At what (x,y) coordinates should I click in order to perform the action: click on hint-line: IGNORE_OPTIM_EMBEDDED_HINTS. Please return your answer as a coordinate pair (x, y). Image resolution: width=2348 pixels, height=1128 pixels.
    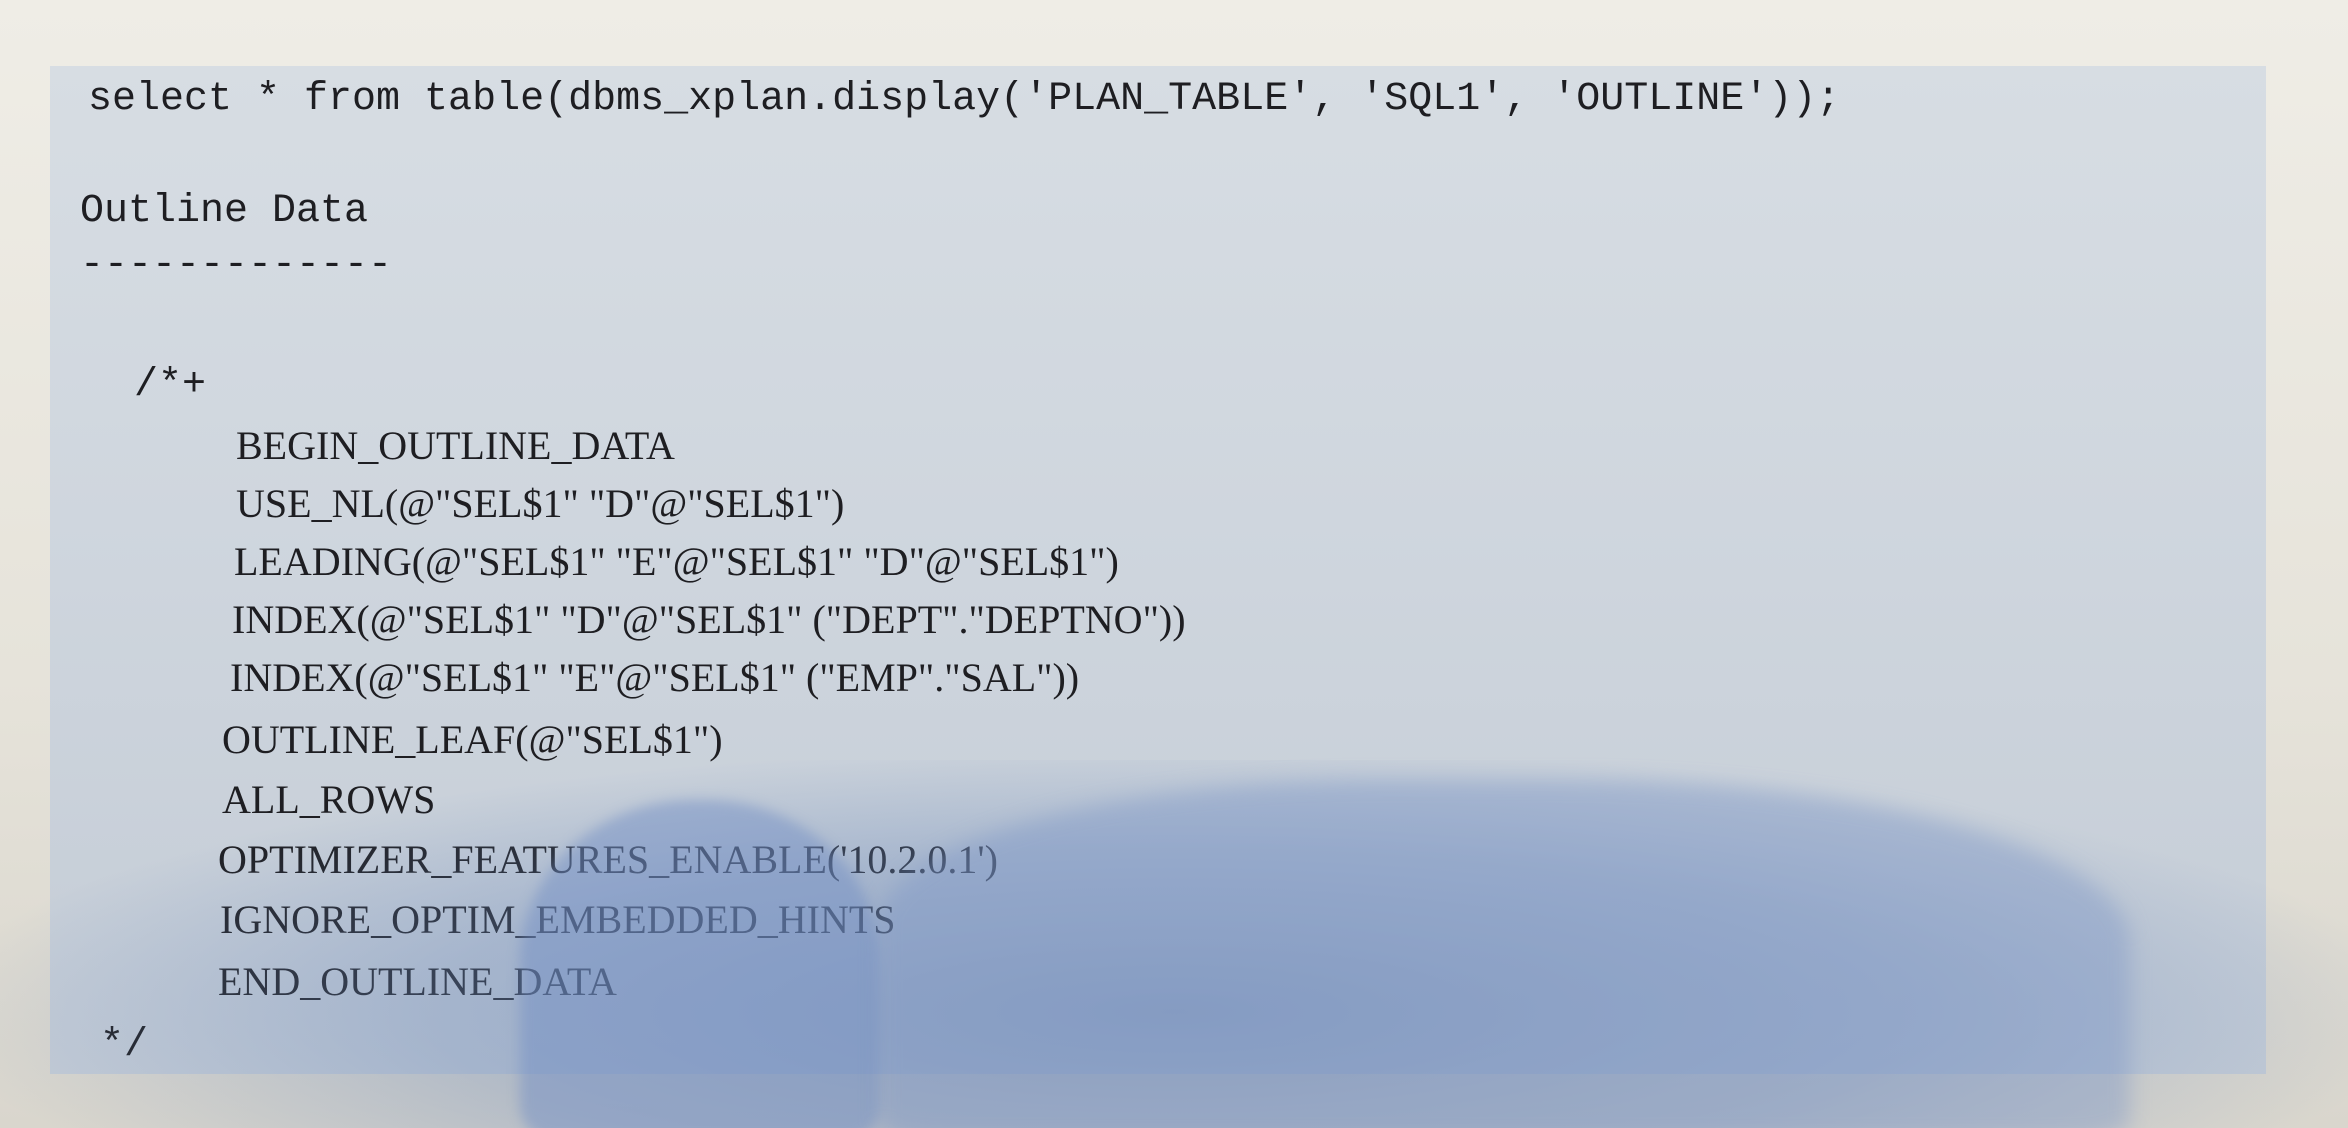
    Looking at the image, I should click on (558, 919).